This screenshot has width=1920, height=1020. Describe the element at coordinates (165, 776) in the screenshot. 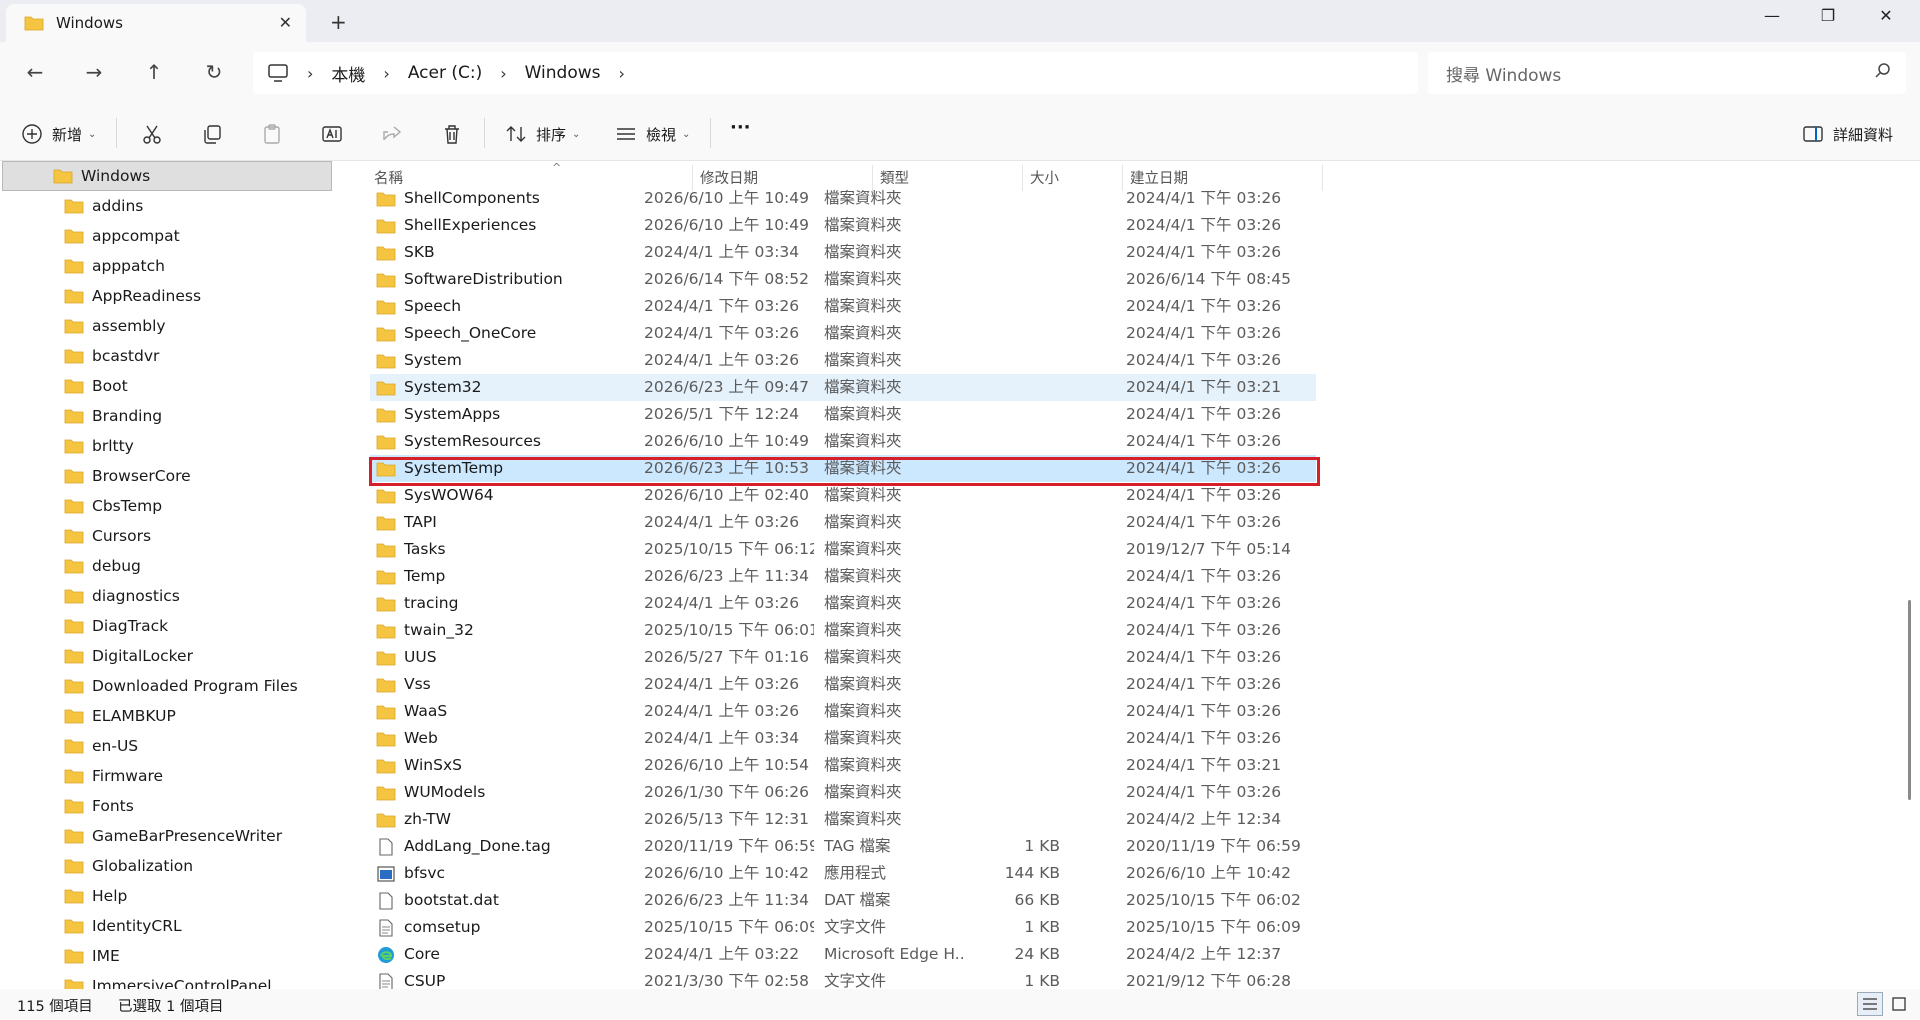

I see `sidebar-item: Firmware` at that location.